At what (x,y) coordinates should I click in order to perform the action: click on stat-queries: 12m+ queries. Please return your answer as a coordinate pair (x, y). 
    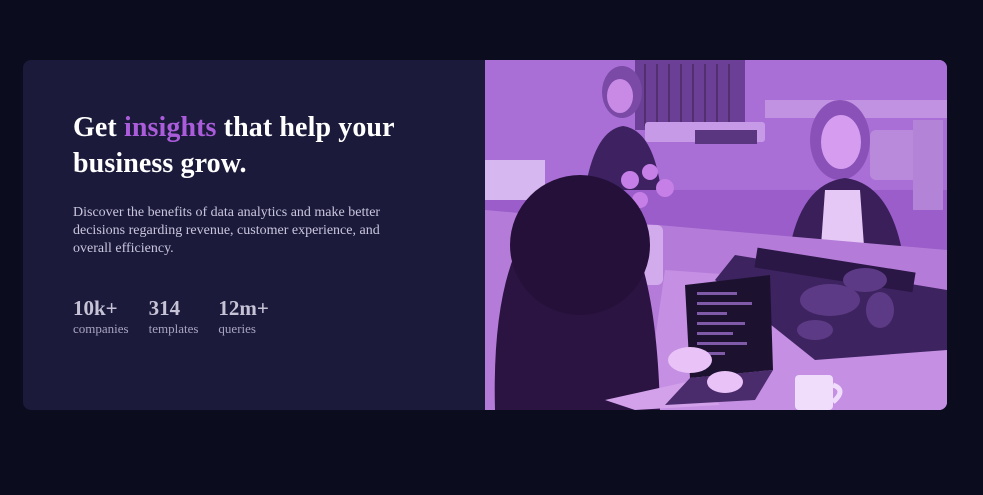
    Looking at the image, I should click on (243, 316).